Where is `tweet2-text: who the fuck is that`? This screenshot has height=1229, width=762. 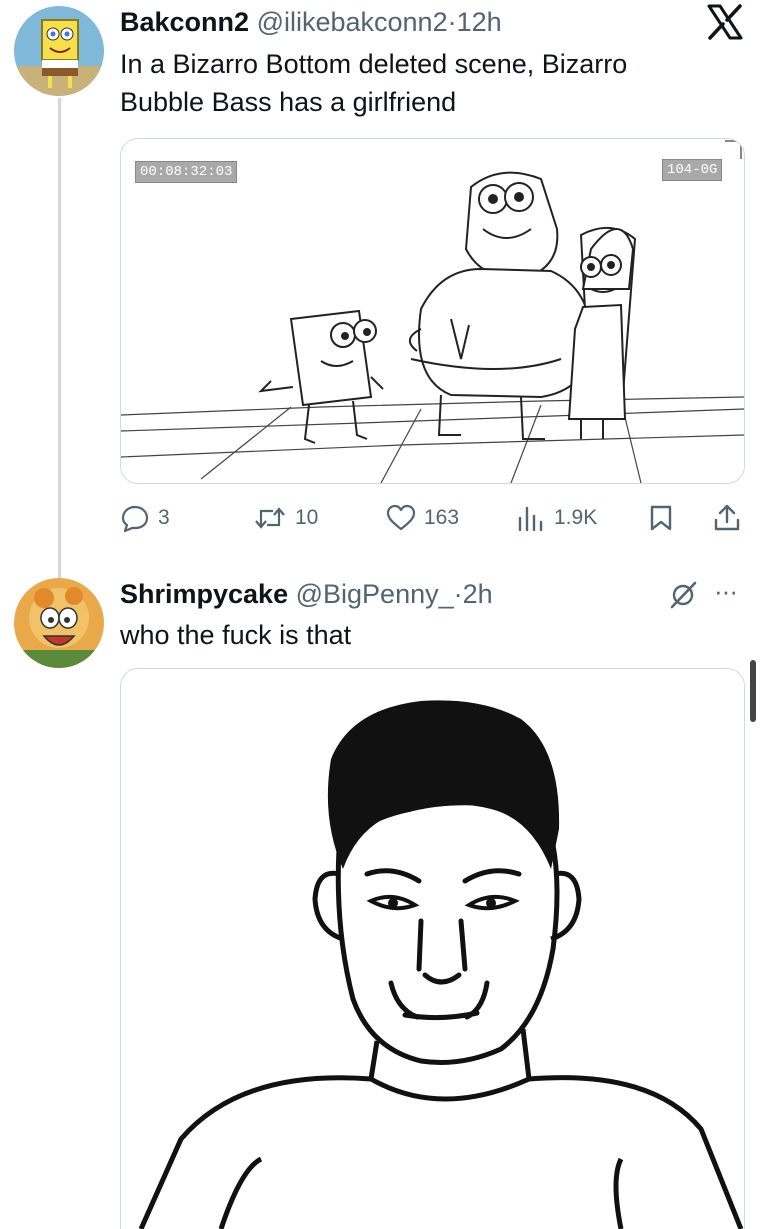
tweet2-text: who the fuck is that is located at coordinates (236, 635).